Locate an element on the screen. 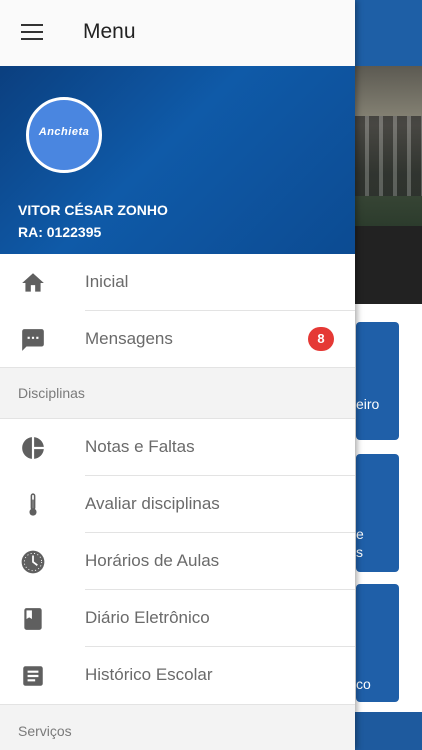 Image resolution: width=422 pixels, height=750 pixels. menu-item-label: Histórico Escolar is located at coordinates (149, 674).